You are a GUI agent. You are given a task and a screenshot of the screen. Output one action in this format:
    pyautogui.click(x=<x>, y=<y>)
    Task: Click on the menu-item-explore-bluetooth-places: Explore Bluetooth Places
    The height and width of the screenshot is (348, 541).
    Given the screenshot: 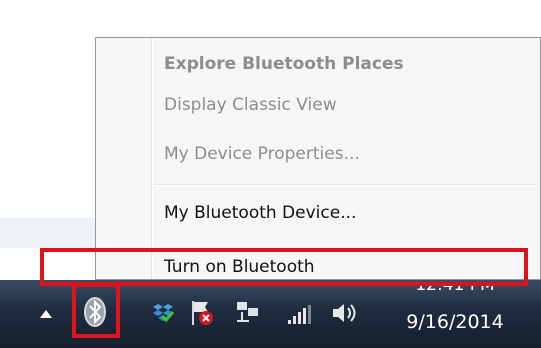 What is the action you would take?
    pyautogui.click(x=284, y=64)
    